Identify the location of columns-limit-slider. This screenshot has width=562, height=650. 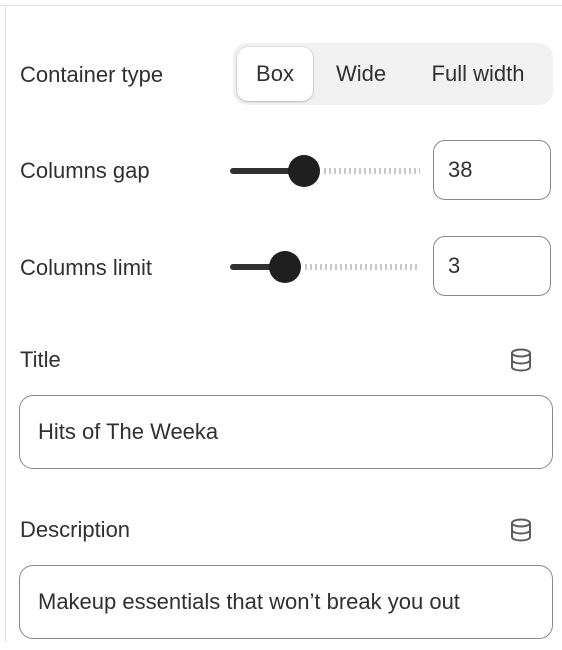
(325, 267).